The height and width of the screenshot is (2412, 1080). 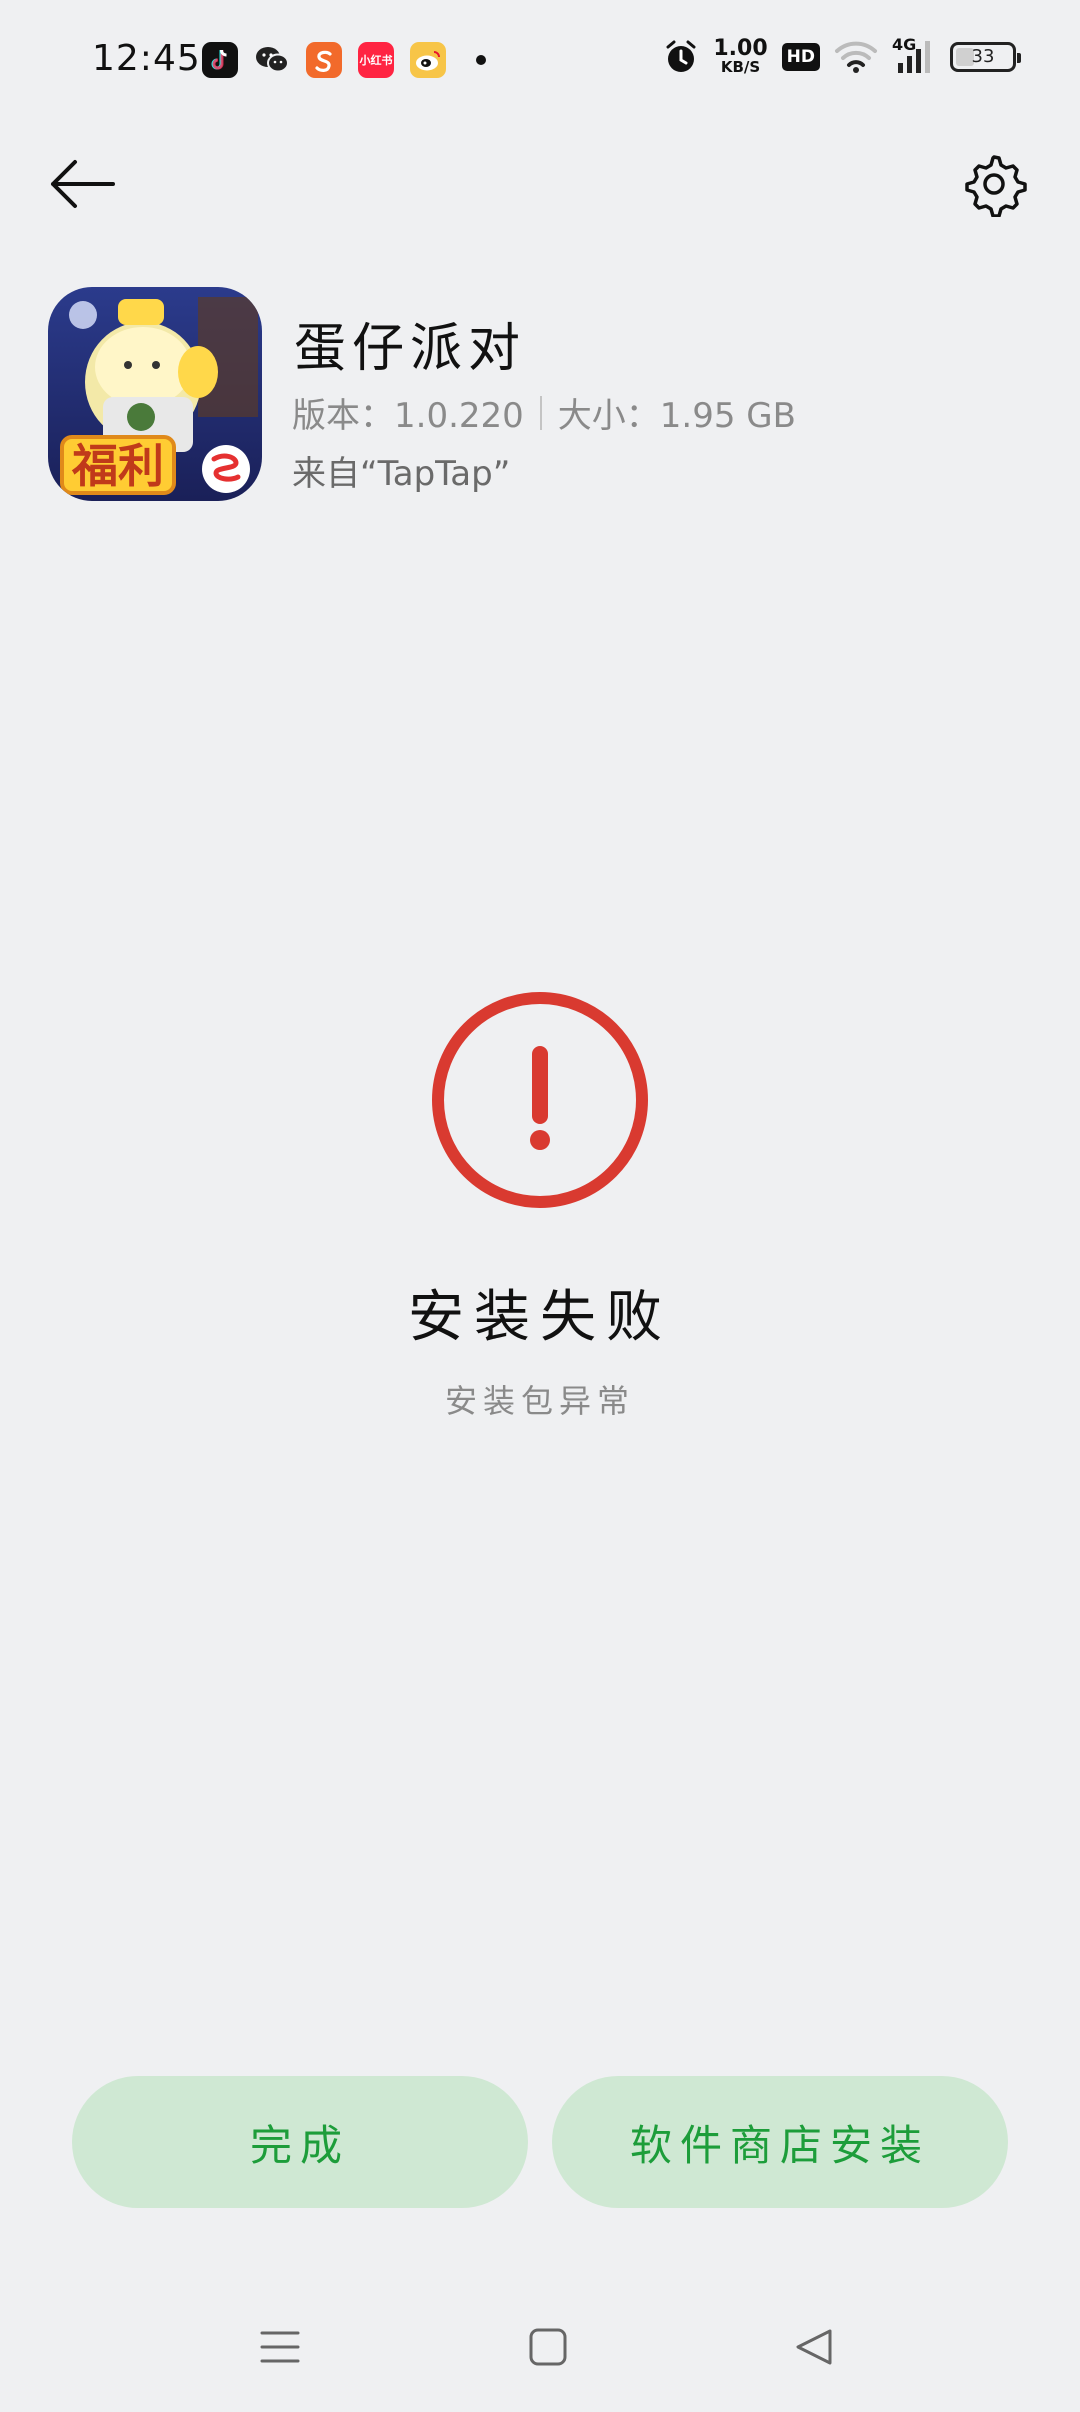 What do you see at coordinates (856, 57) in the screenshot?
I see `wifi-icon` at bounding box center [856, 57].